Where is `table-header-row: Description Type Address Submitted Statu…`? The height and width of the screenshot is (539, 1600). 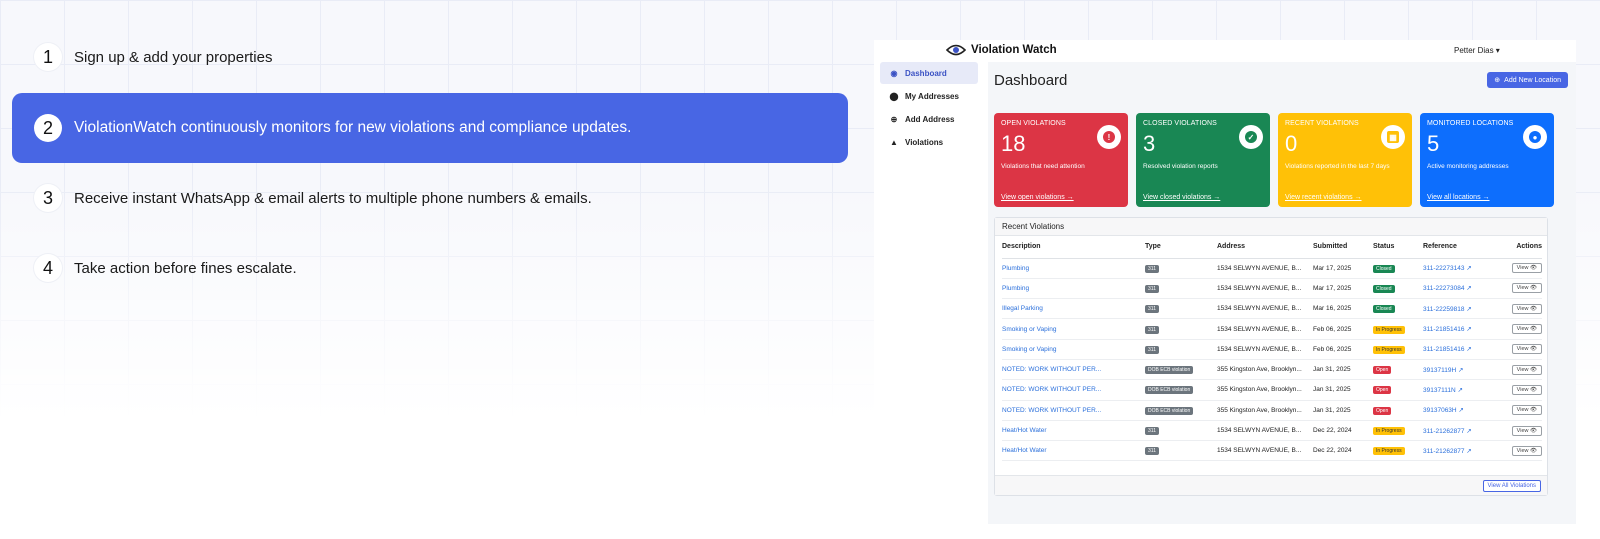 table-header-row: Description Type Address Submitted Statu… is located at coordinates (1272, 247).